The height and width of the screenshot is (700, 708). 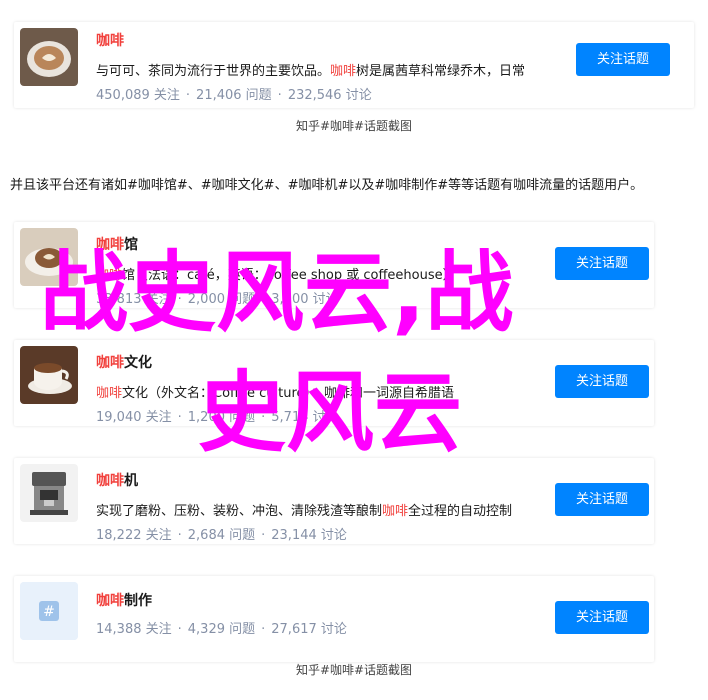 I want to click on topic-description: 与可可、茶同为流行于世界的主要饮品。咖啡树是属茜草科常绿乔木，日常, so click(x=311, y=71).